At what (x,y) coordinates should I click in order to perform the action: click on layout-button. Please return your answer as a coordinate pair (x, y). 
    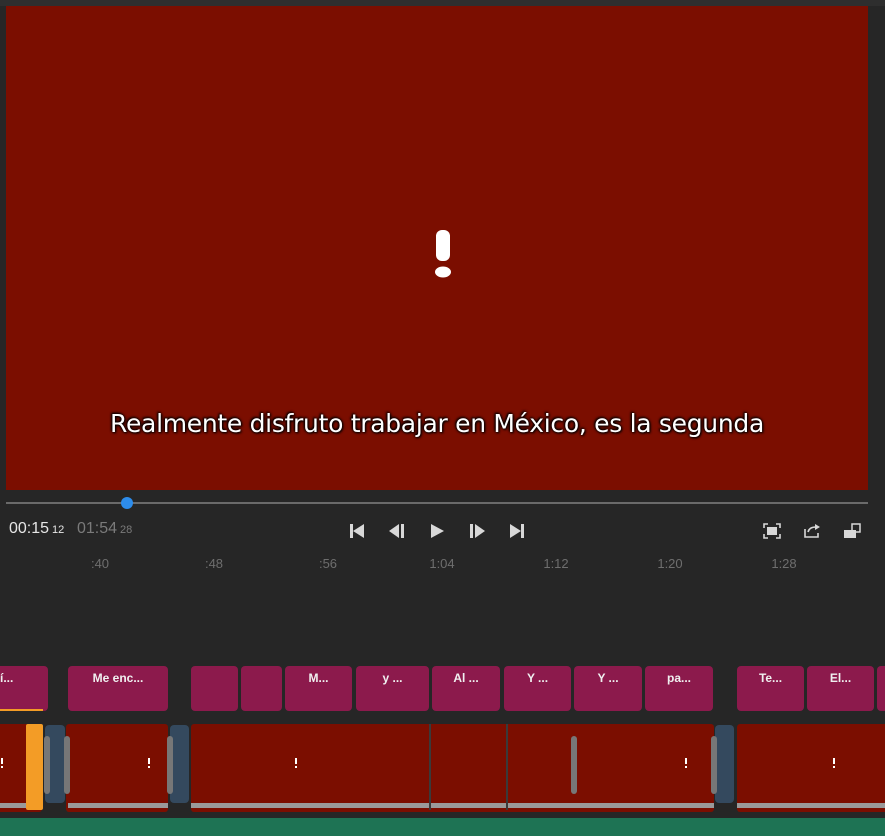
    Looking at the image, I should click on (852, 531).